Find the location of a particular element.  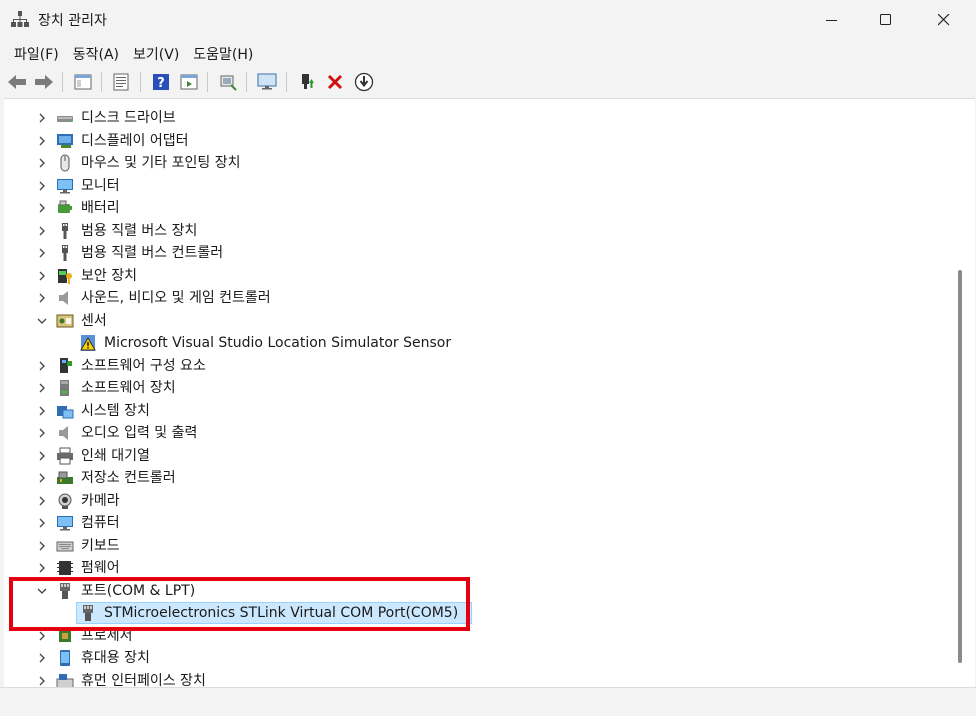

device-category: 센서 is located at coordinates (474, 321).